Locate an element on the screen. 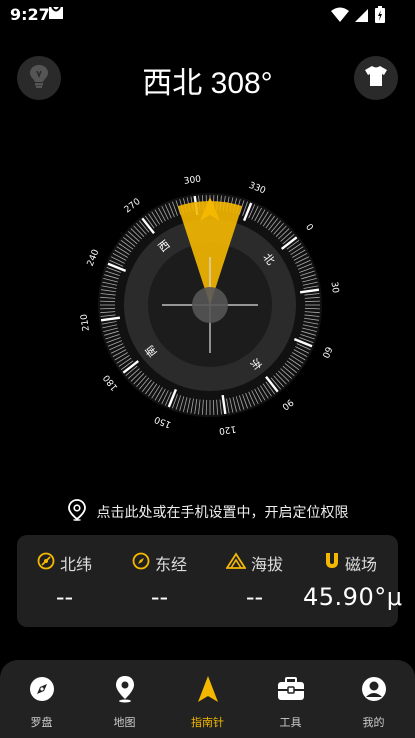 This screenshot has width=415, height=738. nav-item-pointer: 指南针 is located at coordinates (207, 704).